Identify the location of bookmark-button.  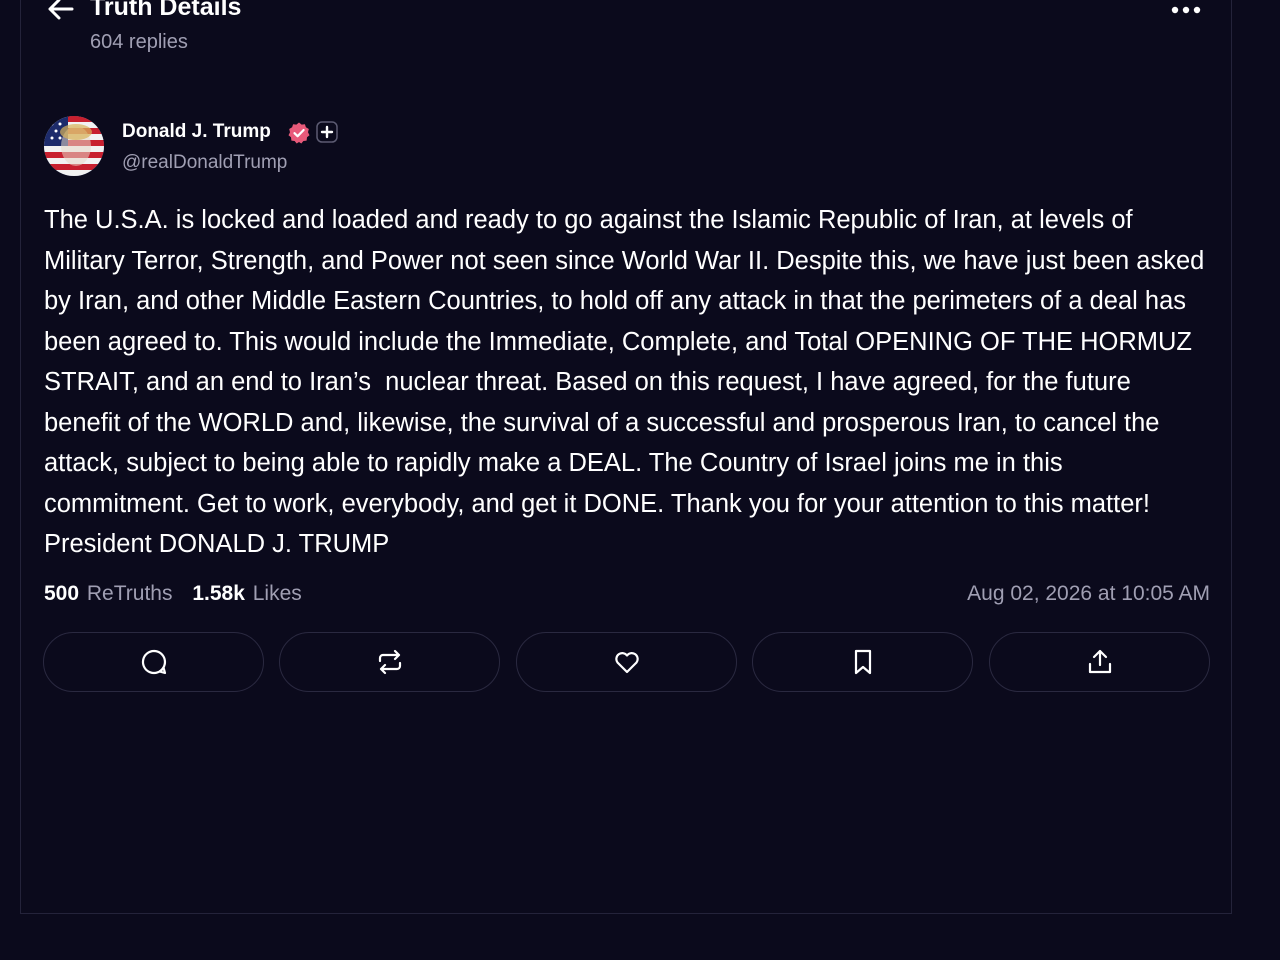
(862, 662).